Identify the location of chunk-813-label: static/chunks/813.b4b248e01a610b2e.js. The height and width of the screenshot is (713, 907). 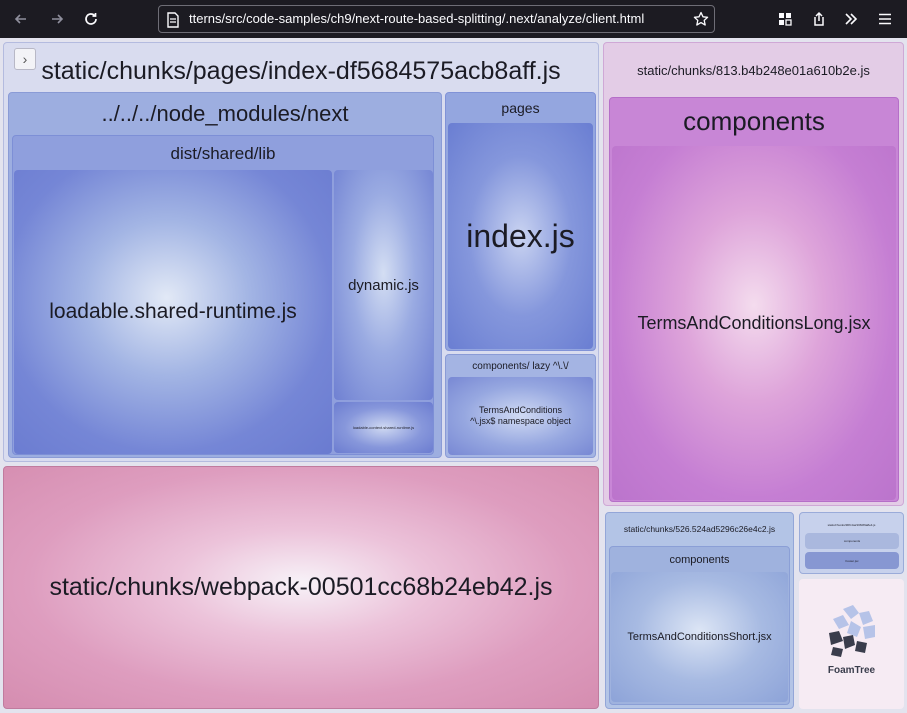
(753, 70).